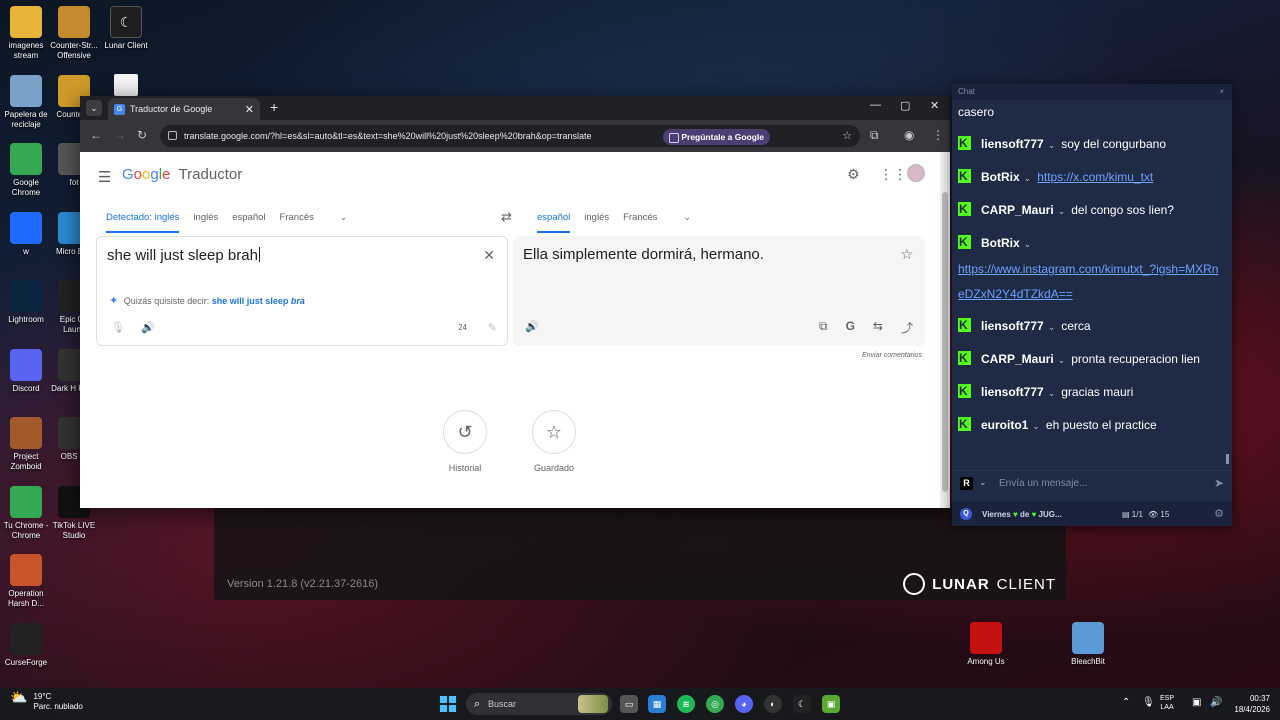  I want to click on profile-icon: ◉, so click(909, 135).